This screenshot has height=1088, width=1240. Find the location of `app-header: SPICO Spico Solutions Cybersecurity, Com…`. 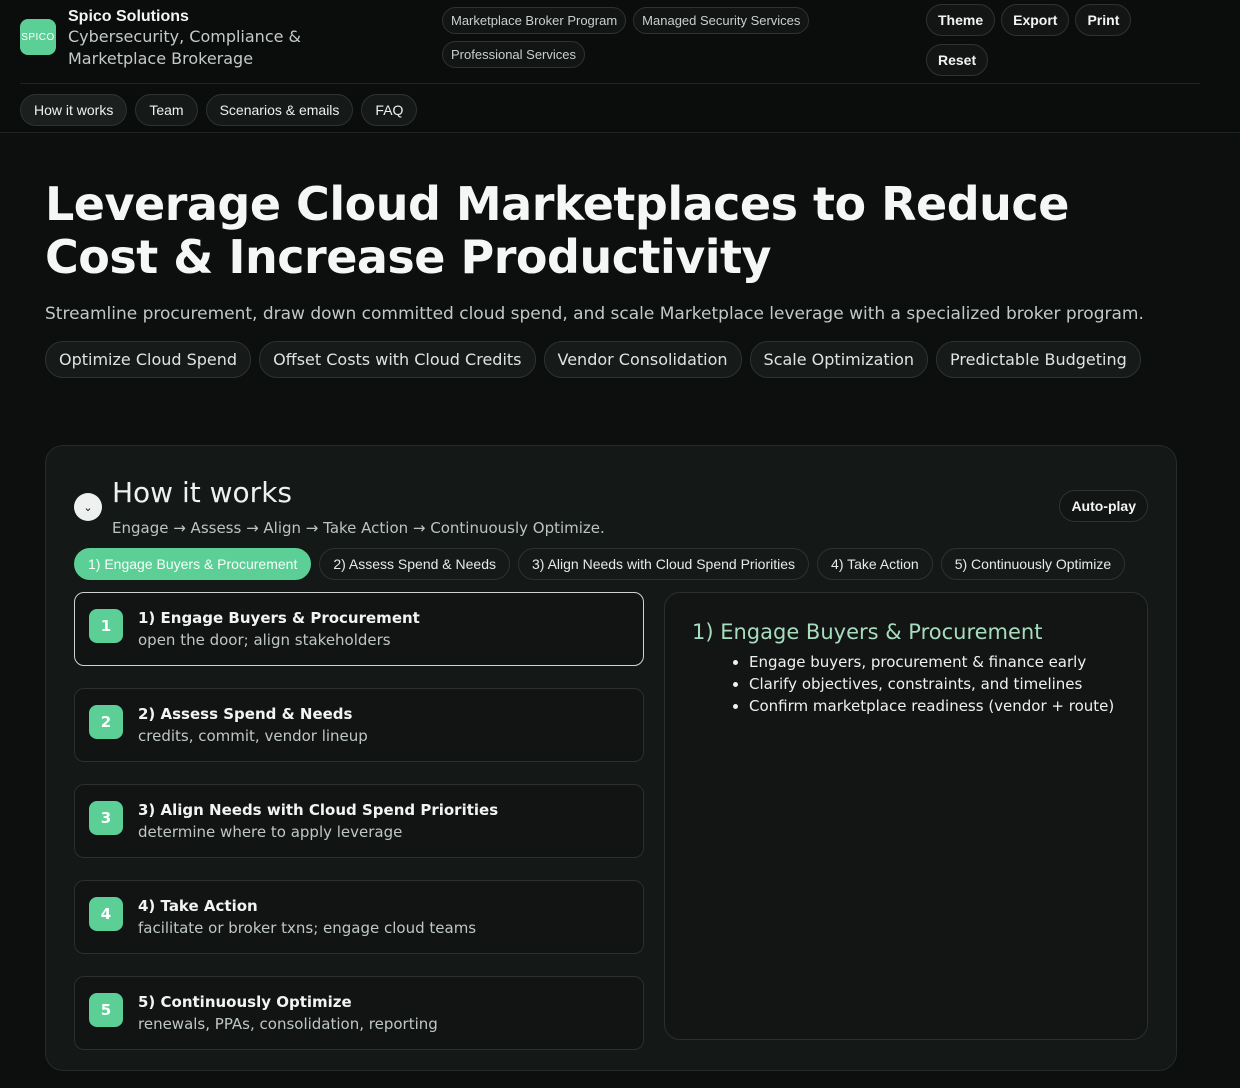

app-header: SPICO Spico Solutions Cybersecurity, Com… is located at coordinates (620, 66).